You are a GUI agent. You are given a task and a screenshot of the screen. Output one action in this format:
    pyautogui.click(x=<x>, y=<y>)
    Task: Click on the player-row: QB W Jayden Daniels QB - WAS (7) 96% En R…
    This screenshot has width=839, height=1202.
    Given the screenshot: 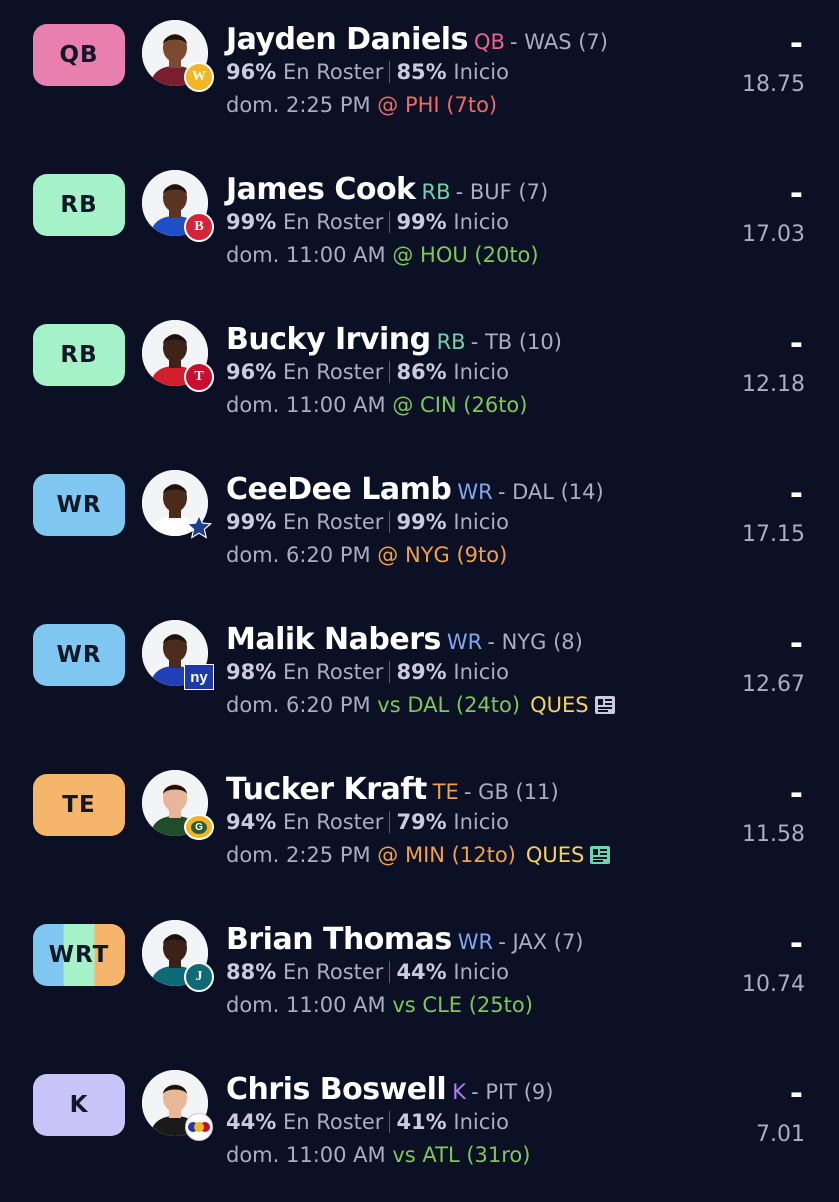 What is the action you would take?
    pyautogui.click(x=419, y=77)
    